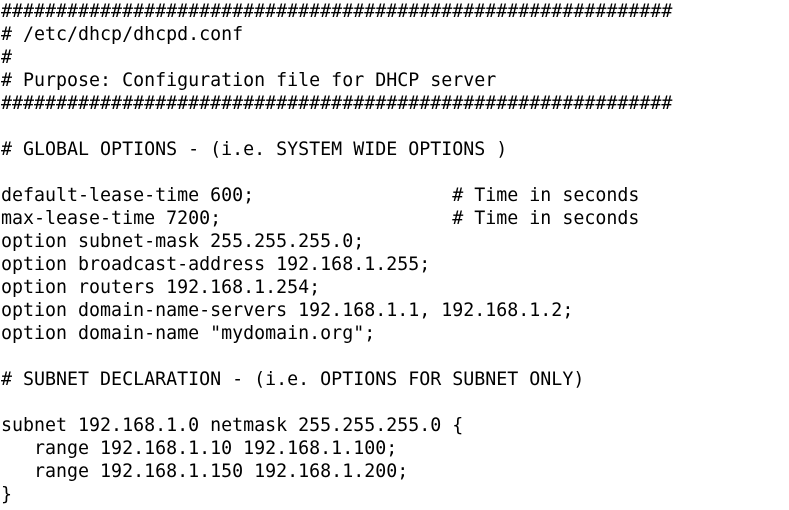  I want to click on range-line: range 192.168.1.150 192.168.1.200;, so click(205, 471).